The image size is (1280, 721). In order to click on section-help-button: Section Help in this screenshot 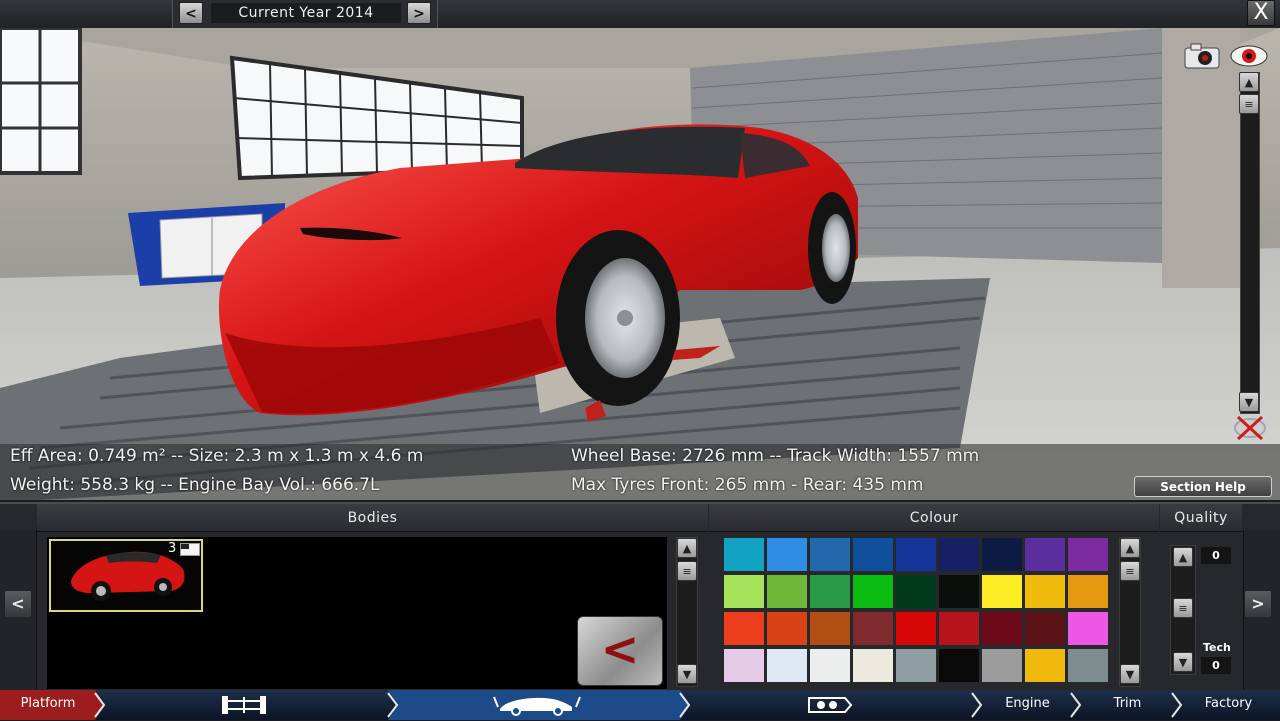, I will do `click(1203, 486)`.